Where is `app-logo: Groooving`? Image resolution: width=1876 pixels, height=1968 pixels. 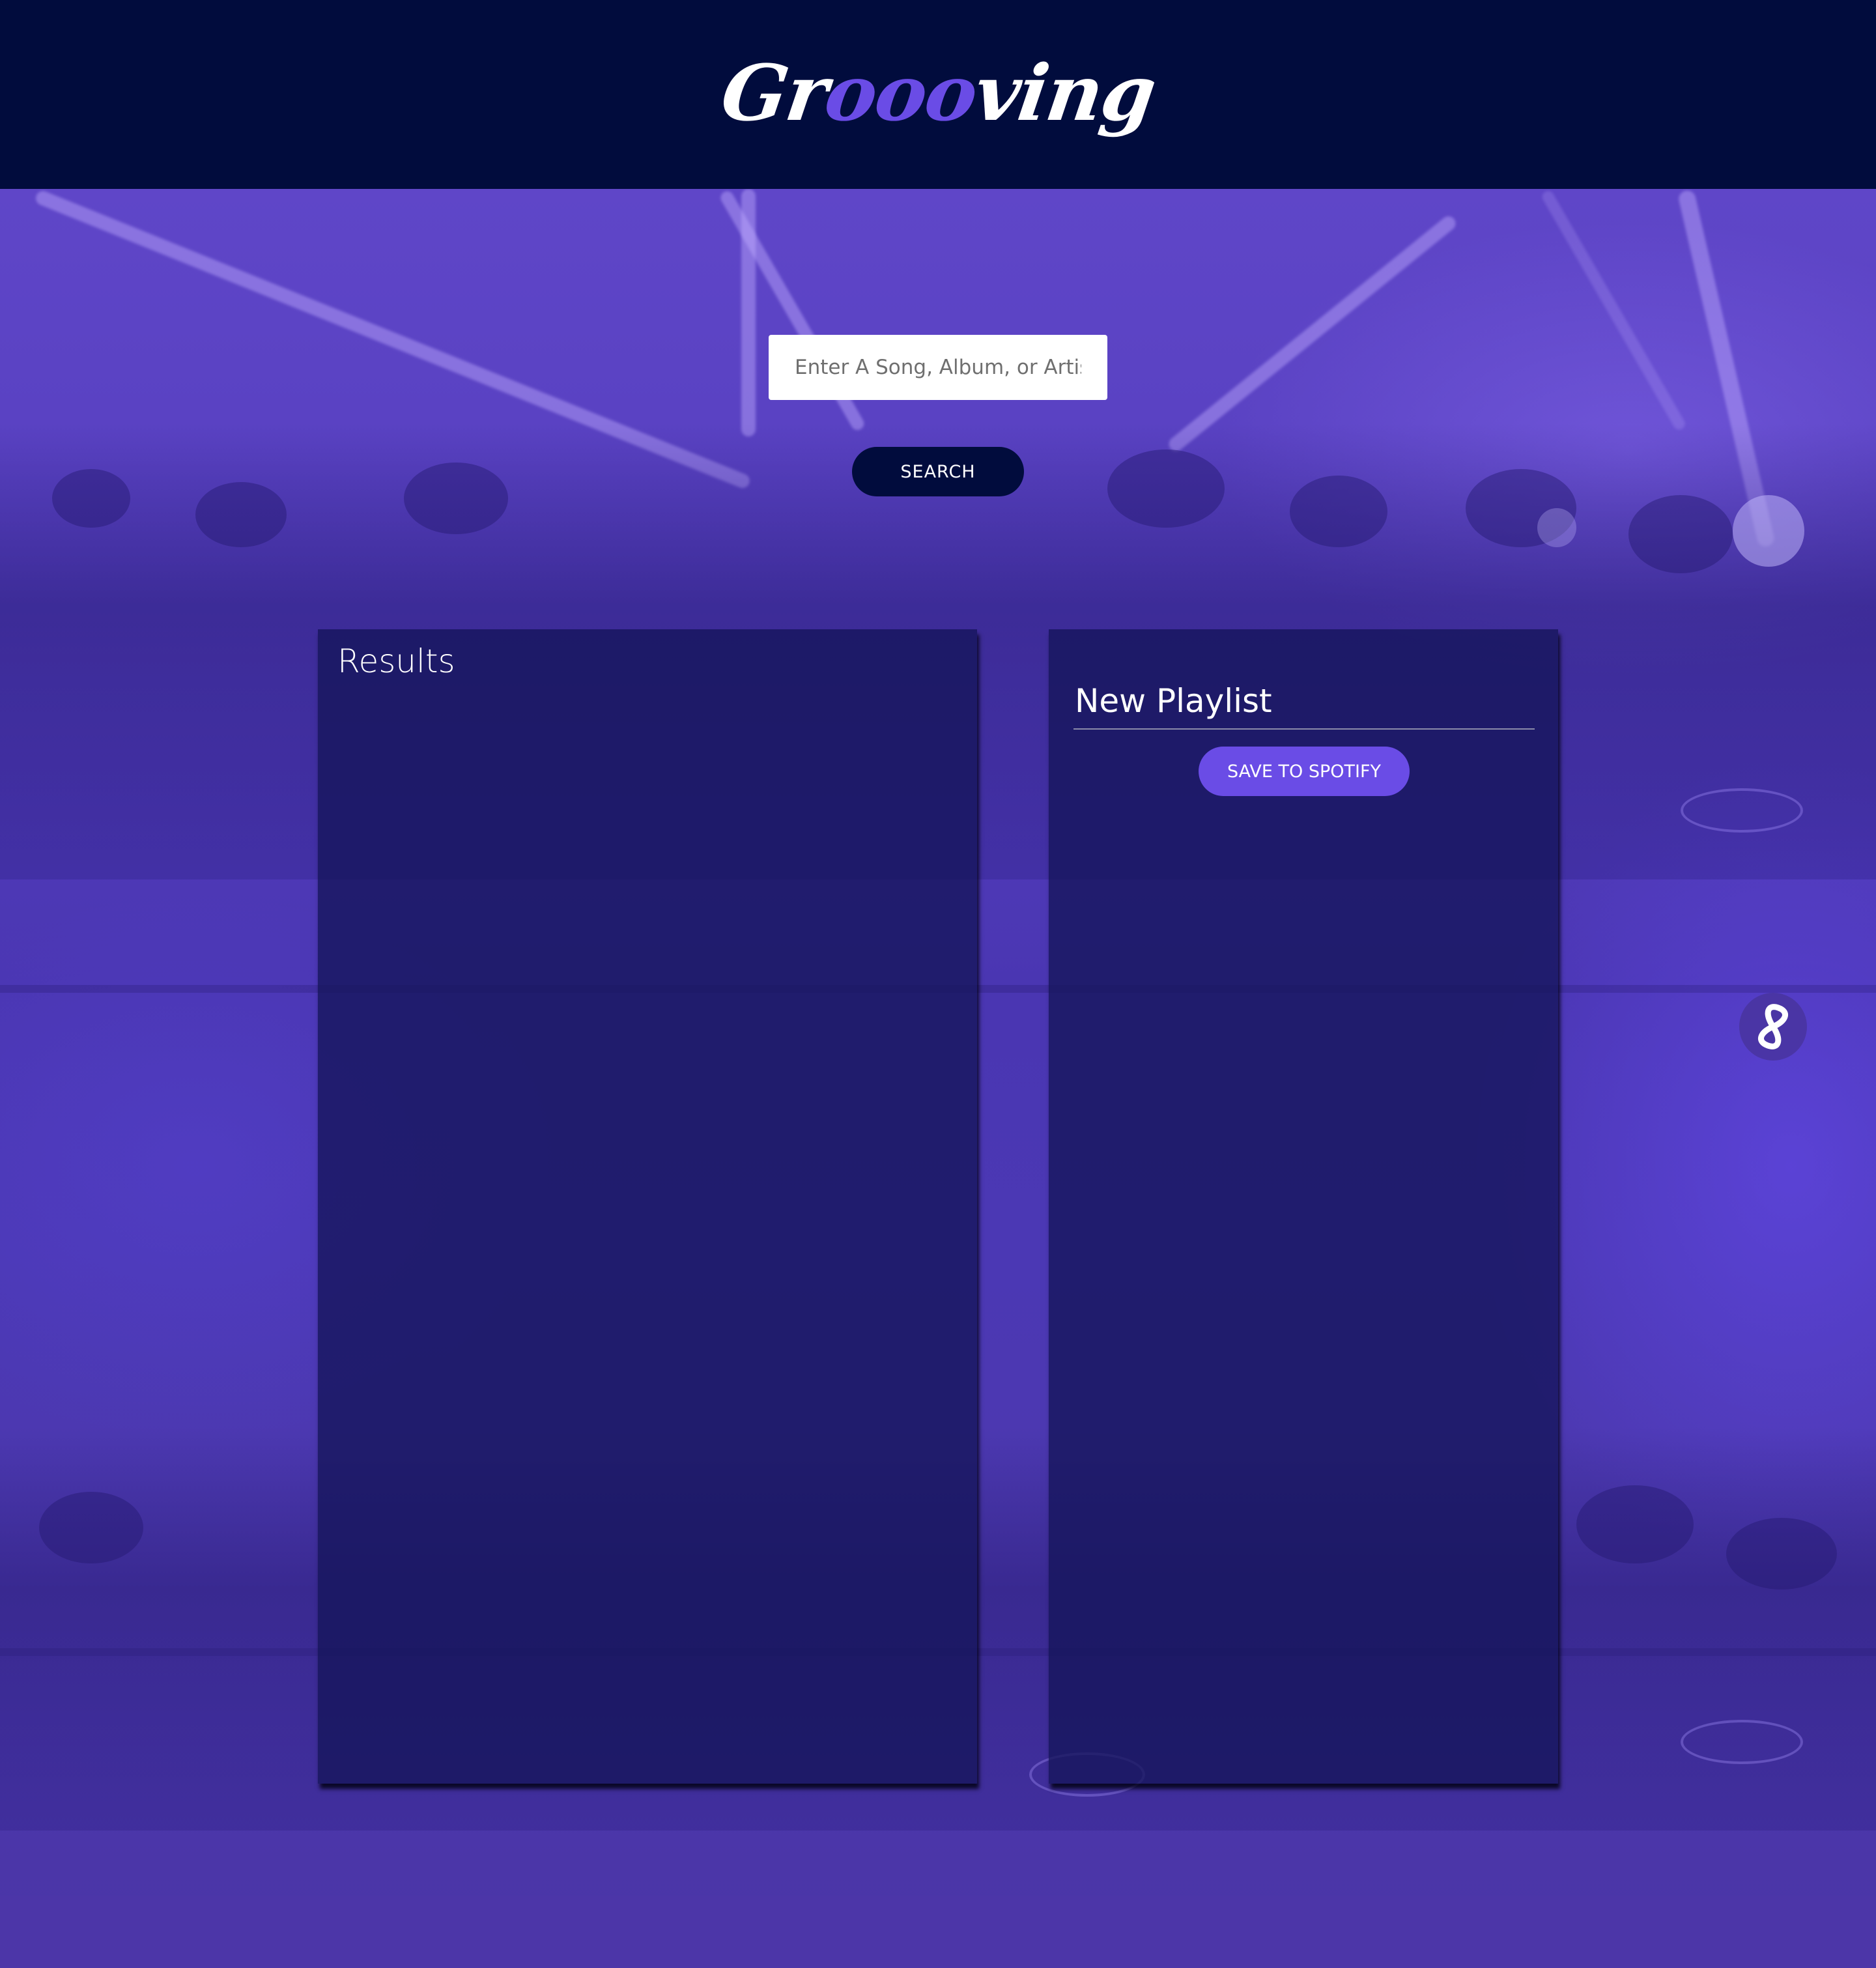
app-logo: Groooving is located at coordinates (938, 93).